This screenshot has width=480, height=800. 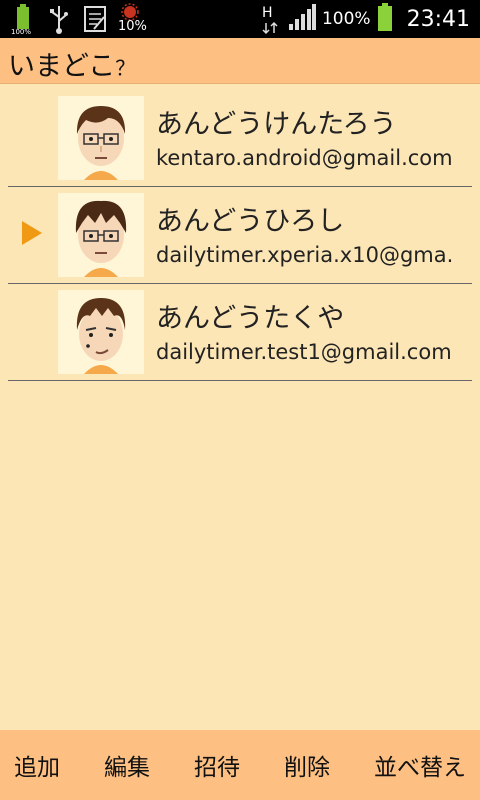 I want to click on network-type-icon: H, so click(x=271, y=19).